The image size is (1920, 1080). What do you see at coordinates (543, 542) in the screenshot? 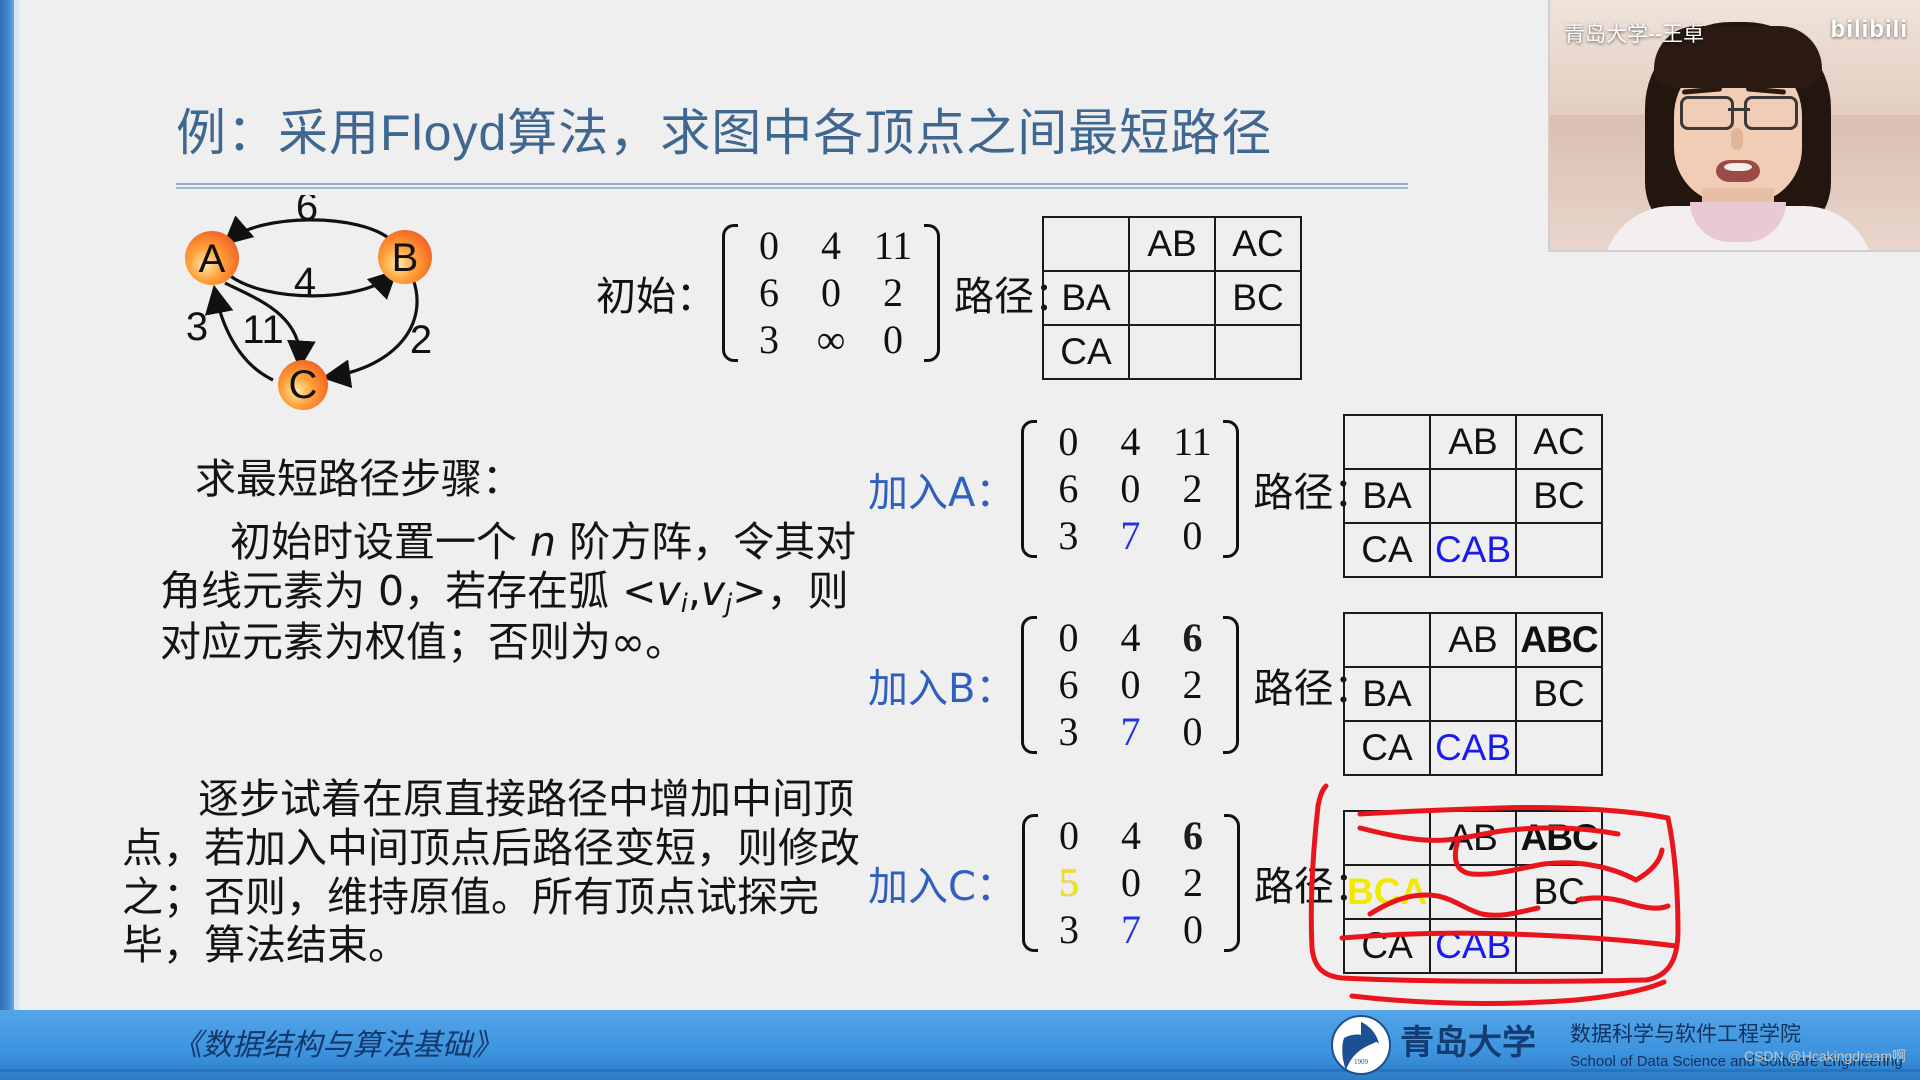
I see `para1-n-symbol: n` at bounding box center [543, 542].